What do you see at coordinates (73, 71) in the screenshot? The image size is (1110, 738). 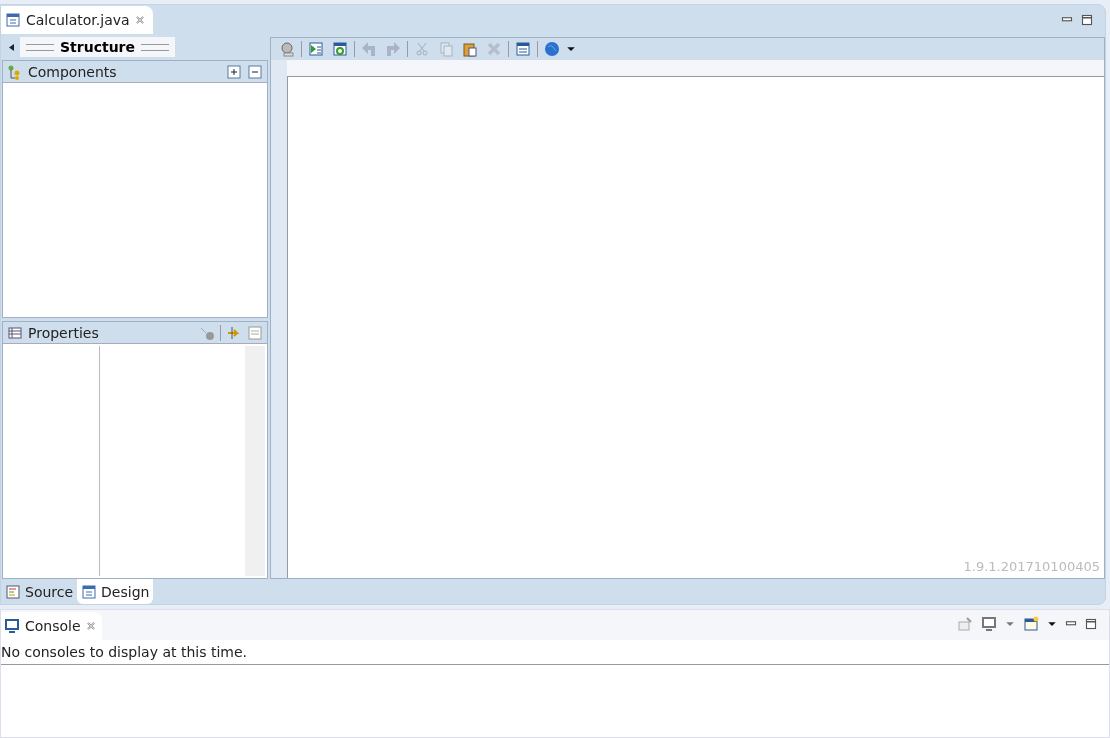 I see `panel-title: Components` at bounding box center [73, 71].